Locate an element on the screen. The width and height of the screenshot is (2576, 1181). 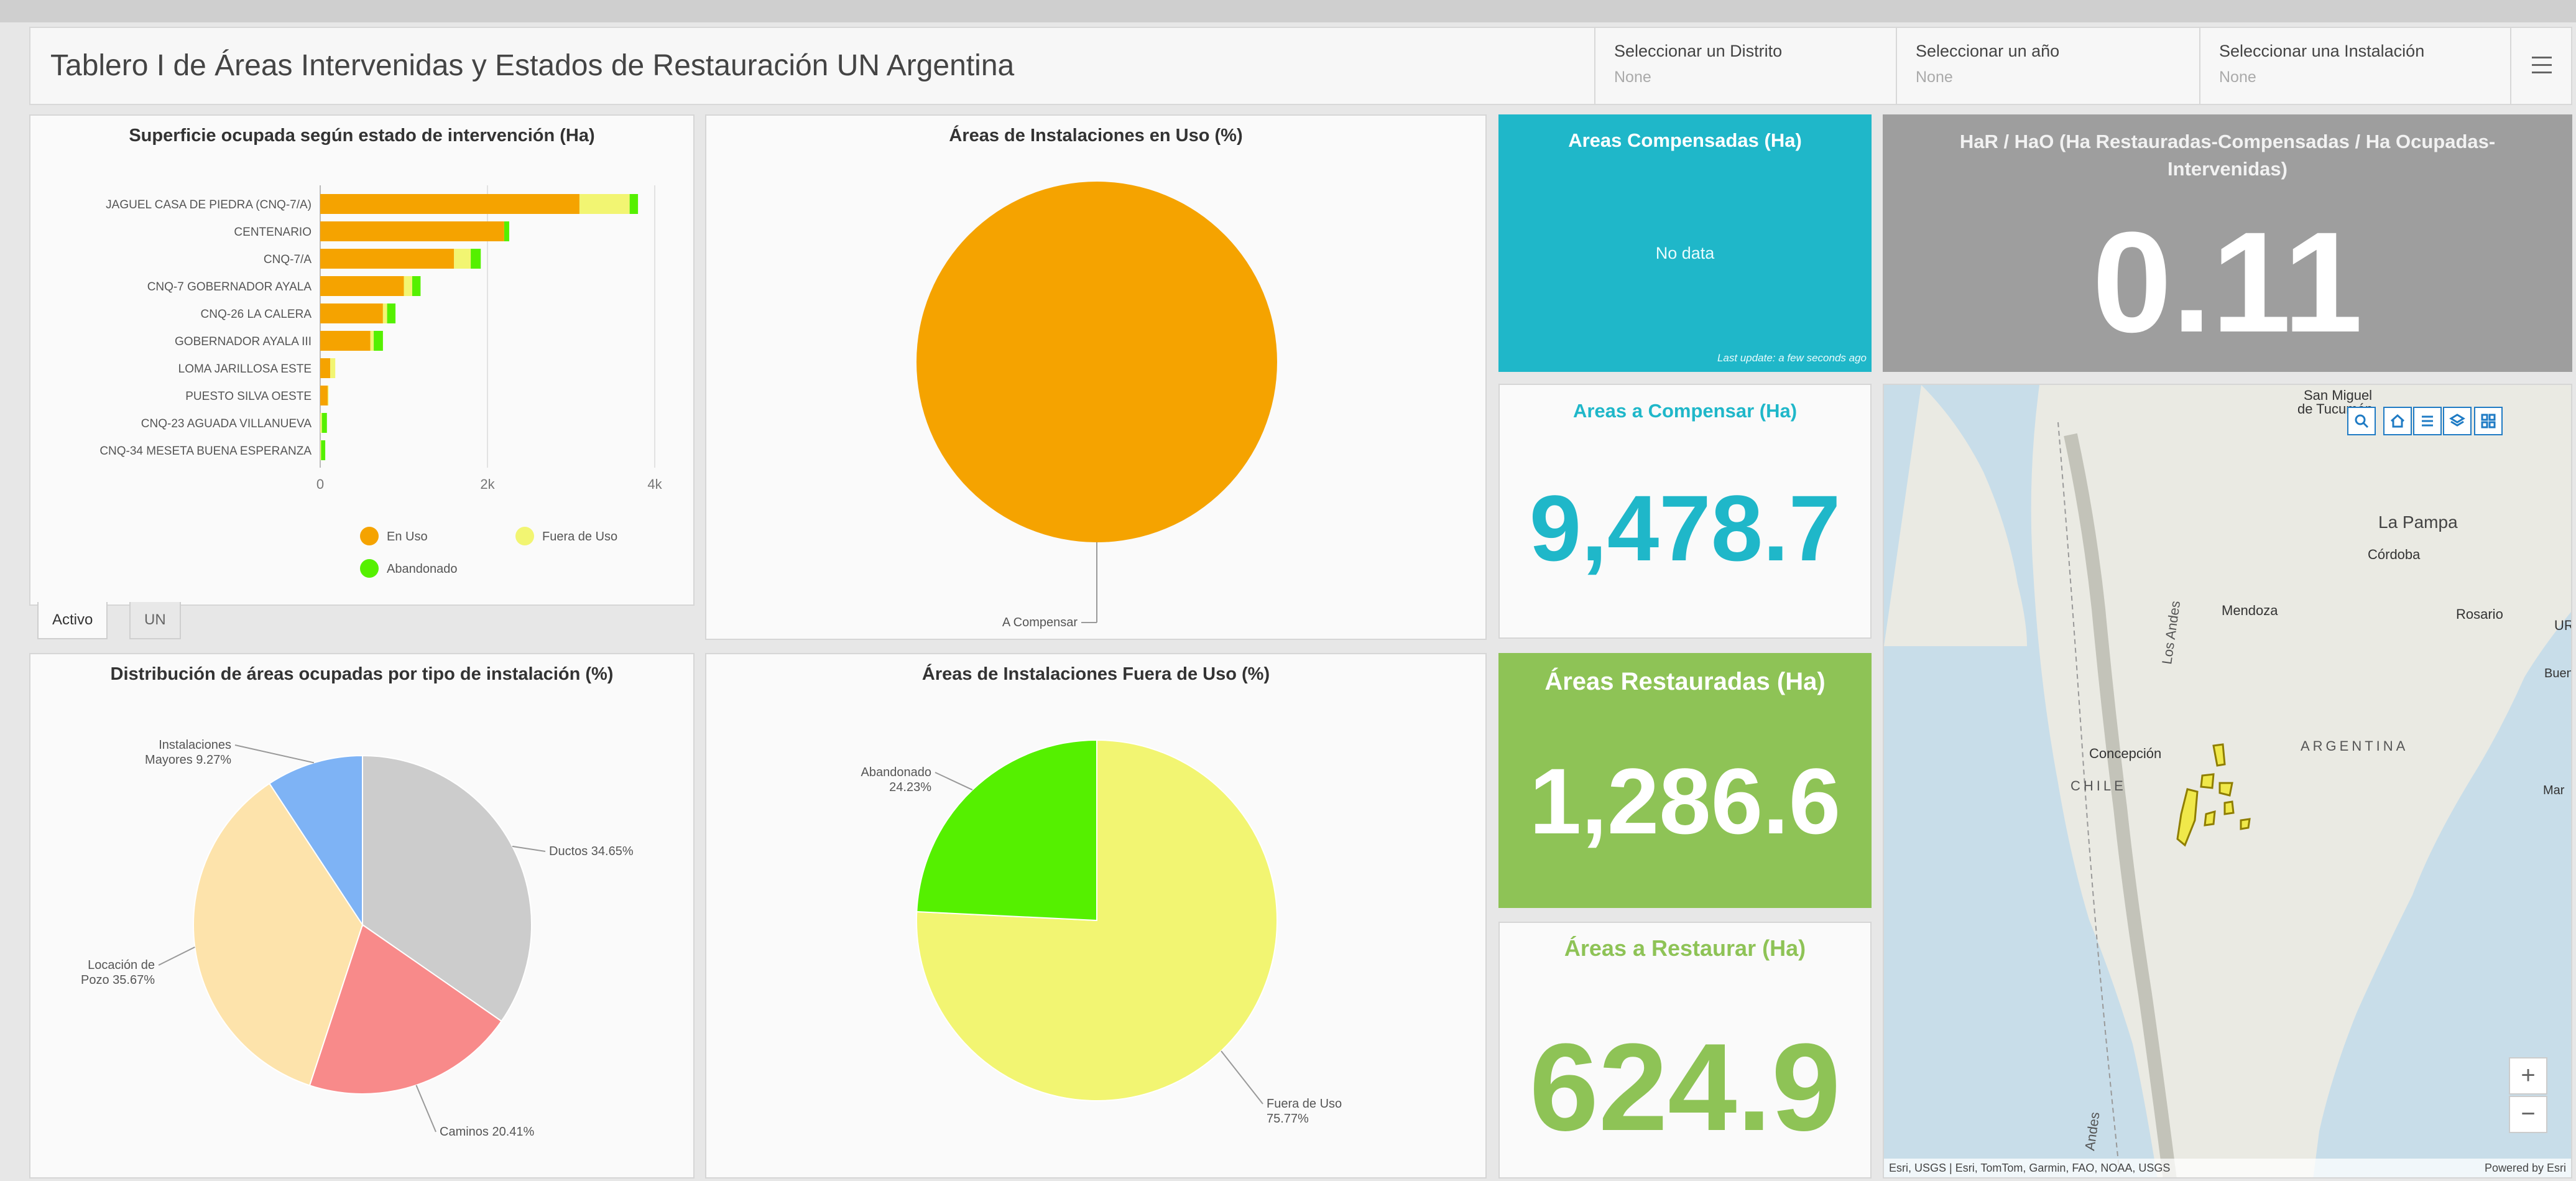
x-tick-label: 4k is located at coordinates (654, 484).